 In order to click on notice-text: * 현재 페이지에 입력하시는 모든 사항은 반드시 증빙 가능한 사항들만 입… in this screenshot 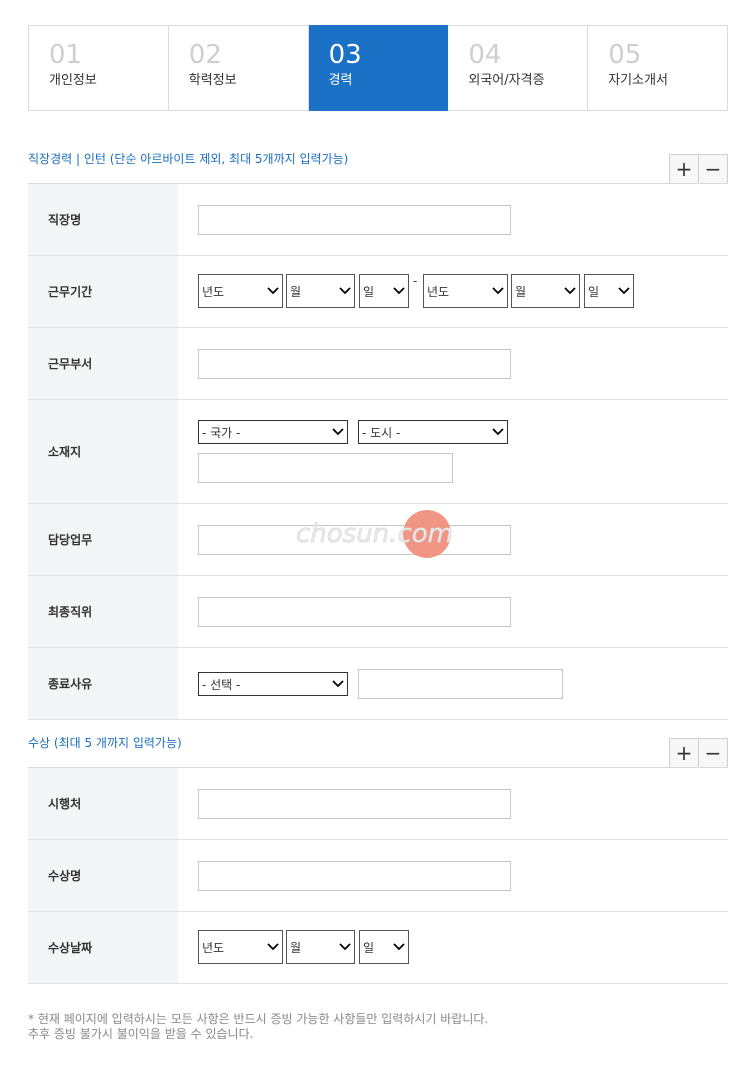, I will do `click(258, 1027)`.